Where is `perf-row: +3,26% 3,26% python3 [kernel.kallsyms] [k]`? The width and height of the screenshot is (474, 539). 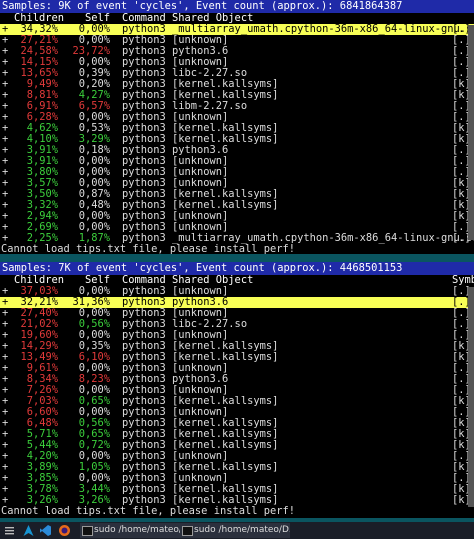
perf-row: +3,26% 3,26% python3 [kernel.kallsyms] [k] is located at coordinates (237, 500).